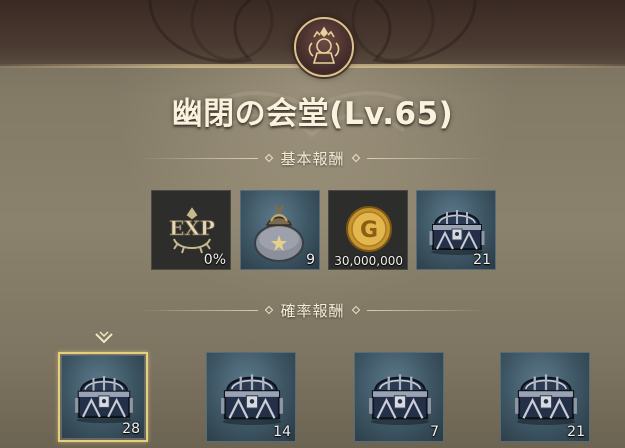  Describe the element at coordinates (251, 397) in the screenshot. I see `probability-reward-slot: 14` at that location.